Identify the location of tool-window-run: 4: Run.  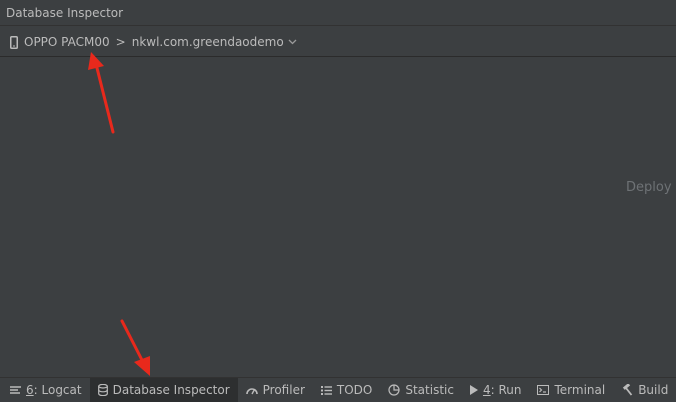
(496, 390).